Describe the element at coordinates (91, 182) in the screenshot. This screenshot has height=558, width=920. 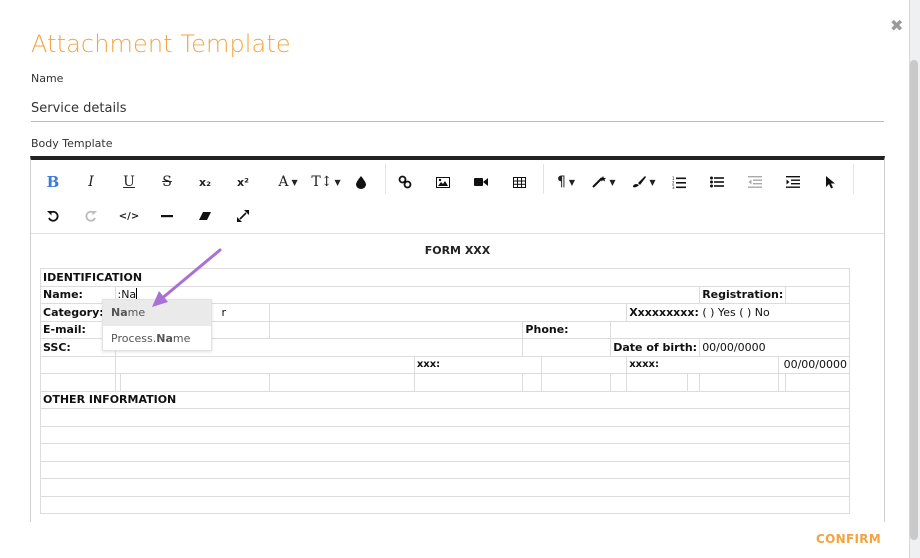
I see `italic-icon: I` at that location.